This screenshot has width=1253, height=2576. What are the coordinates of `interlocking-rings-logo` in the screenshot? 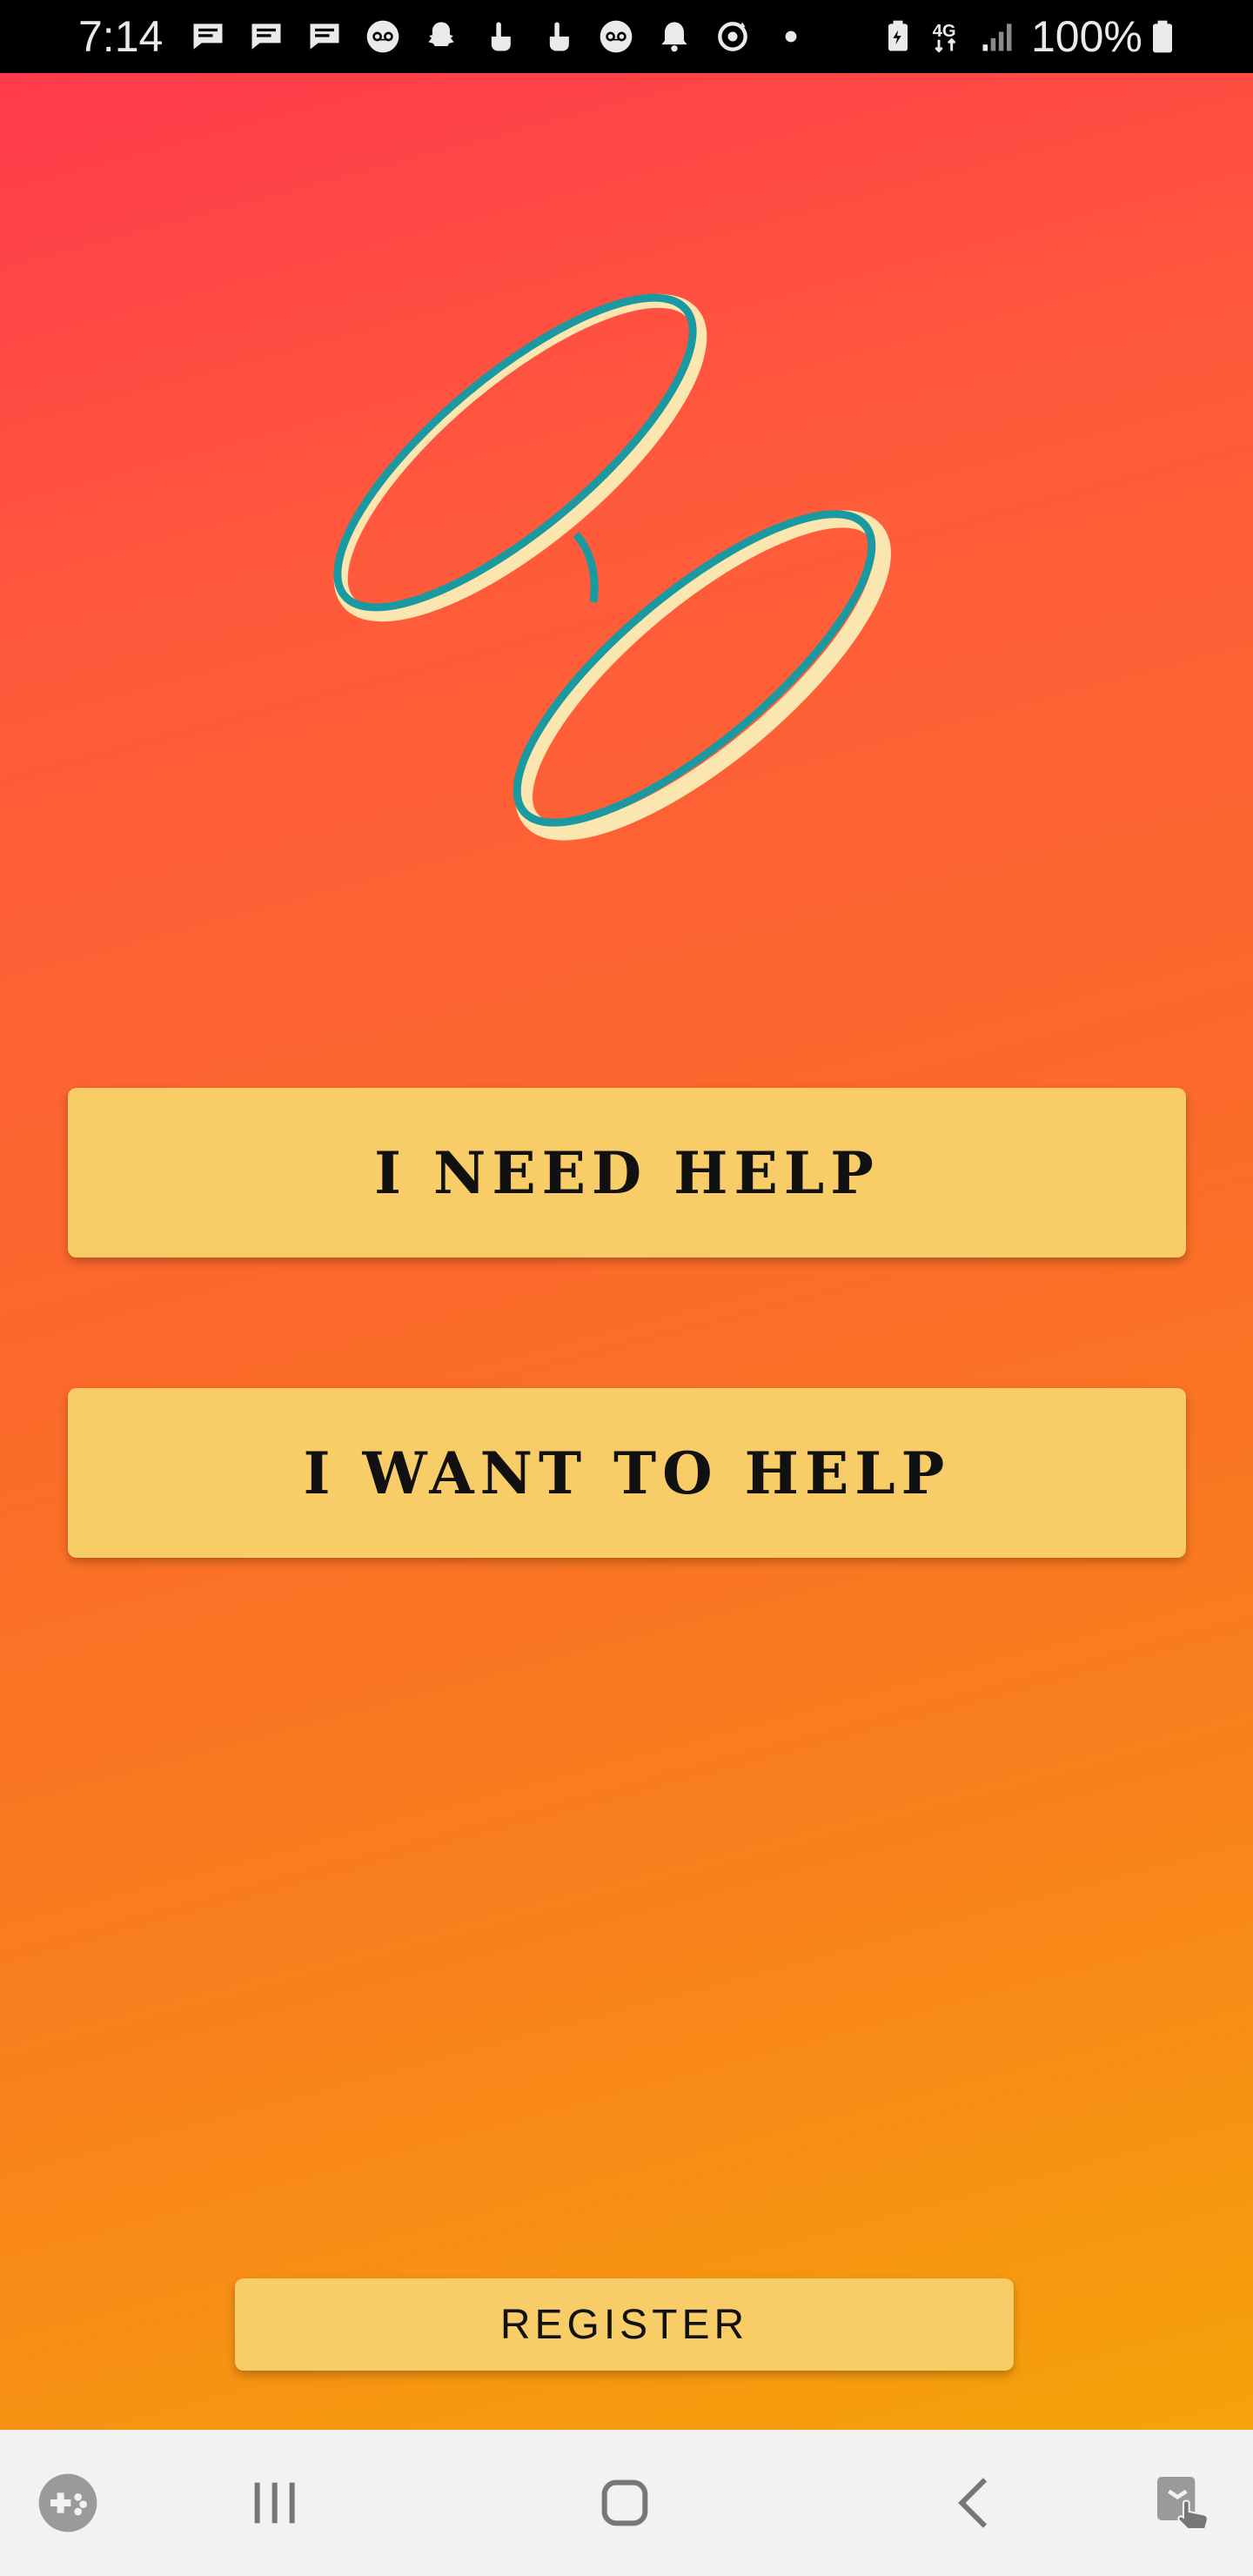 It's located at (612, 567).